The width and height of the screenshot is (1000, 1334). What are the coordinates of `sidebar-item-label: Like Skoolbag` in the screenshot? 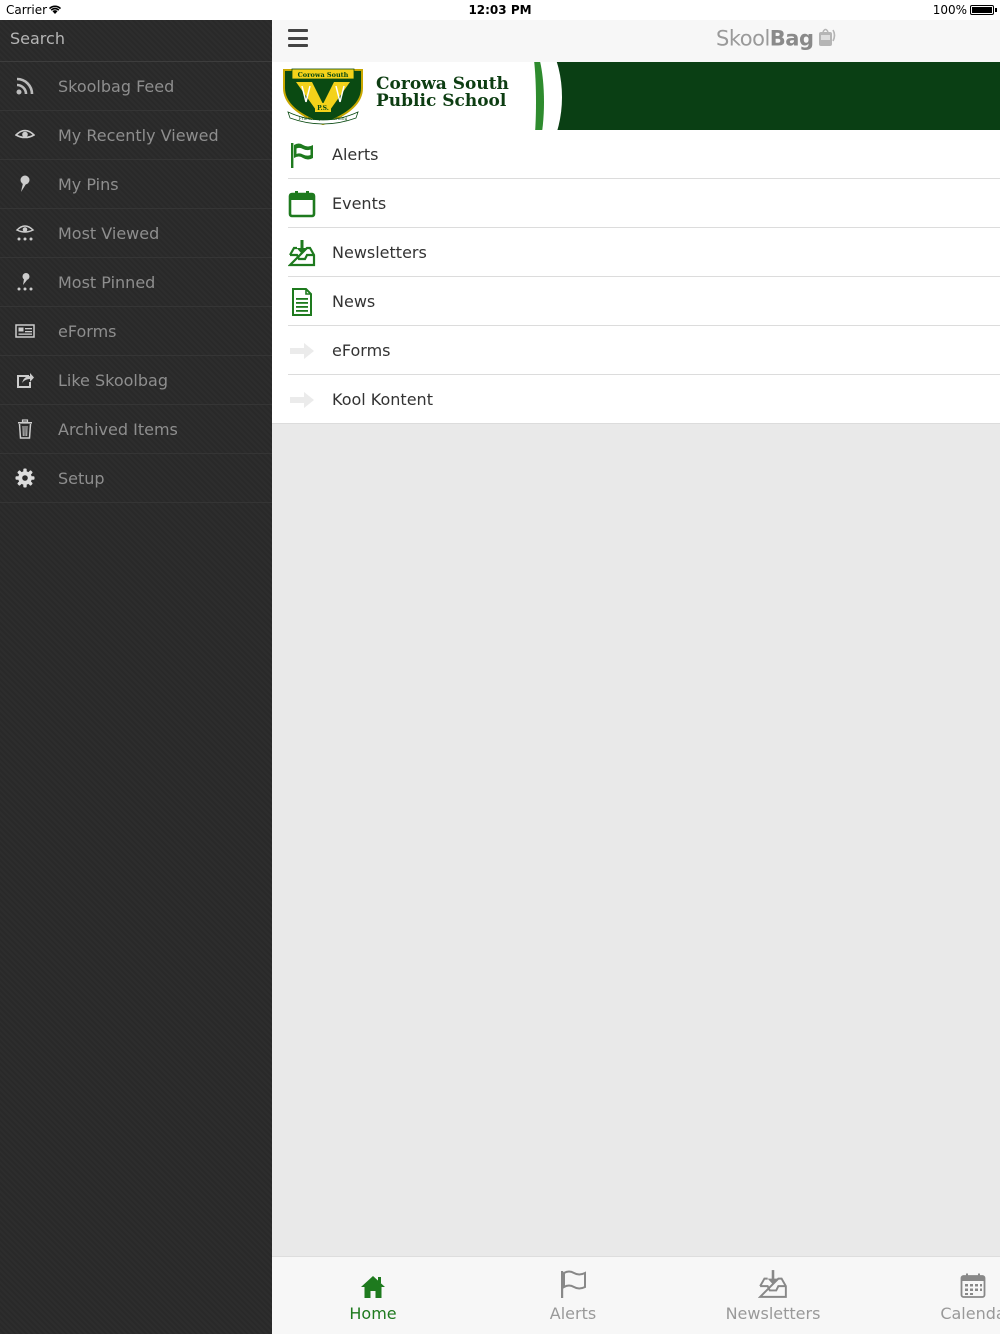 It's located at (113, 380).